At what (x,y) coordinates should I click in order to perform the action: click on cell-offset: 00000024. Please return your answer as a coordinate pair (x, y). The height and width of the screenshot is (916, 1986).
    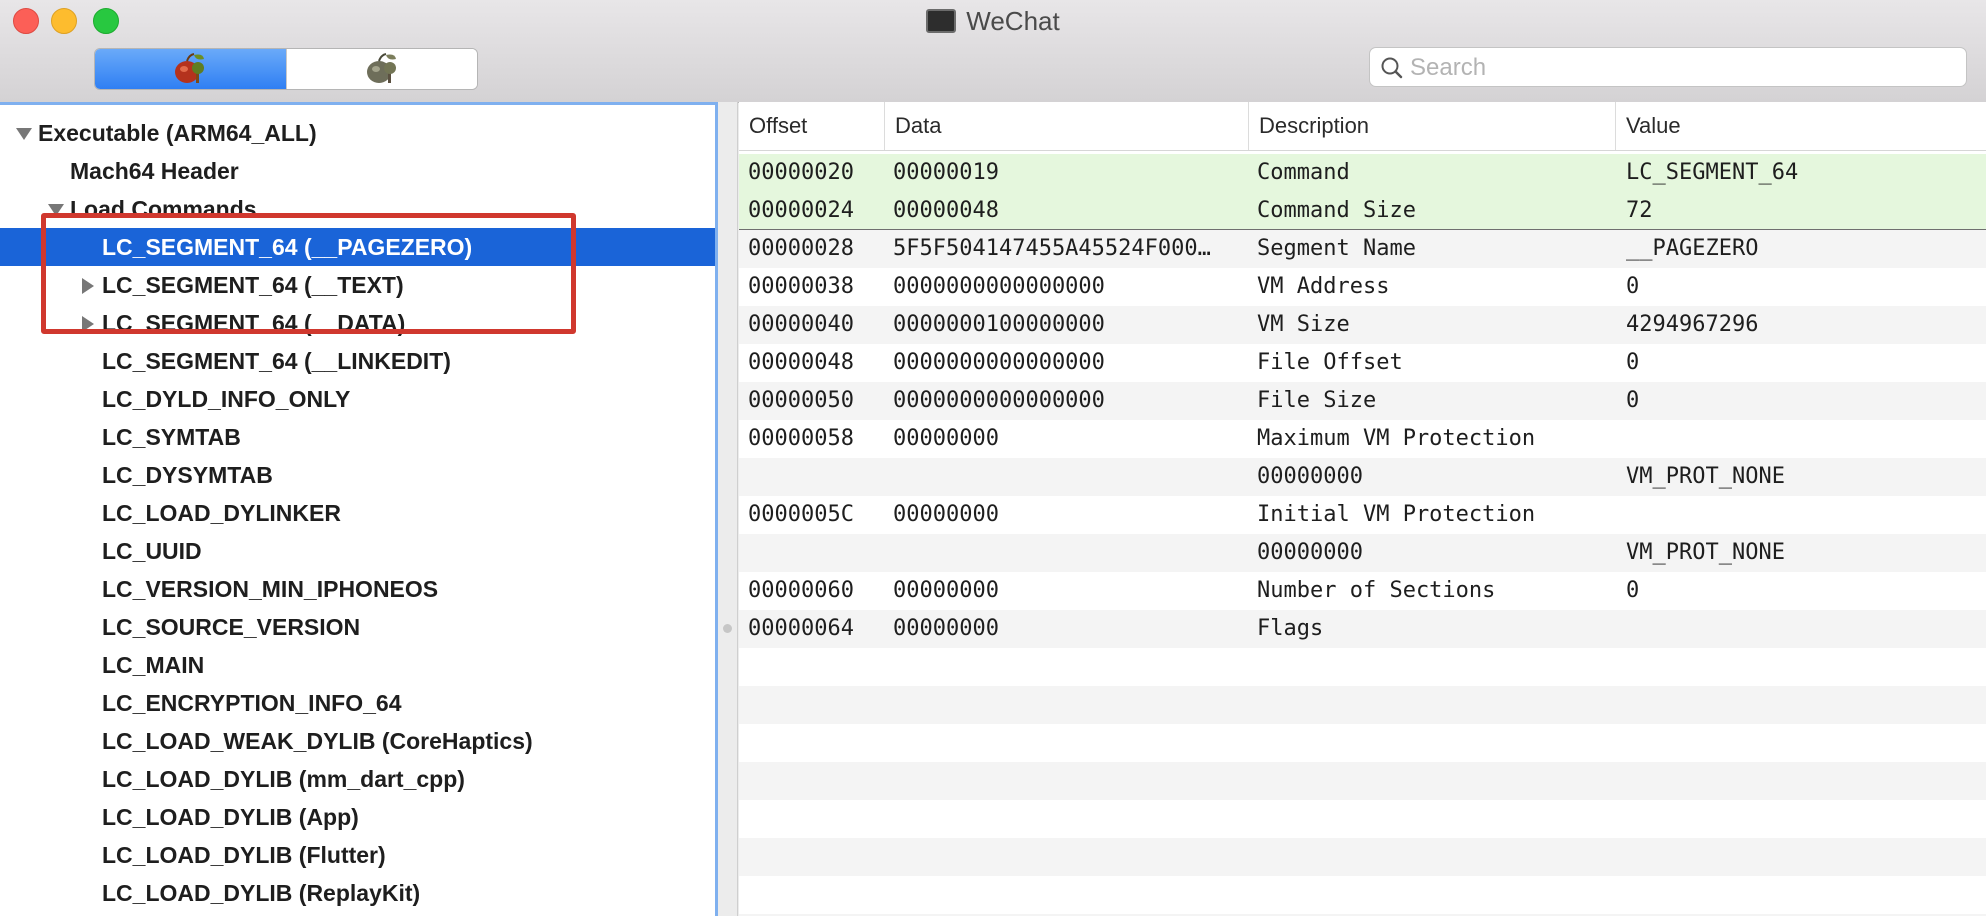
    Looking at the image, I should click on (801, 210).